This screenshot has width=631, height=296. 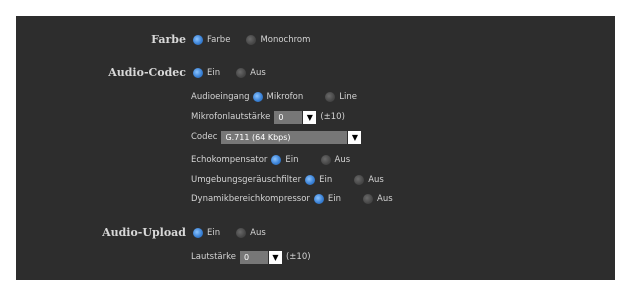 I want to click on audioeingang-option-line: Line, so click(x=341, y=97).